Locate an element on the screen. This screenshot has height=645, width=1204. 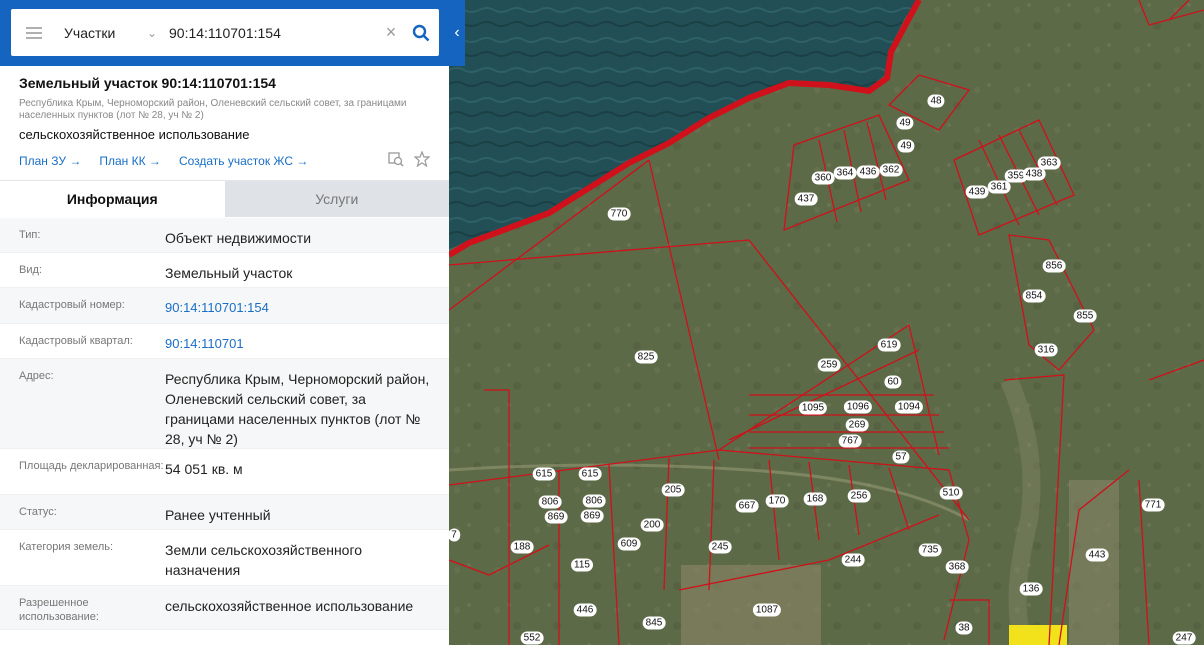
plot-label: 439 is located at coordinates (977, 192).